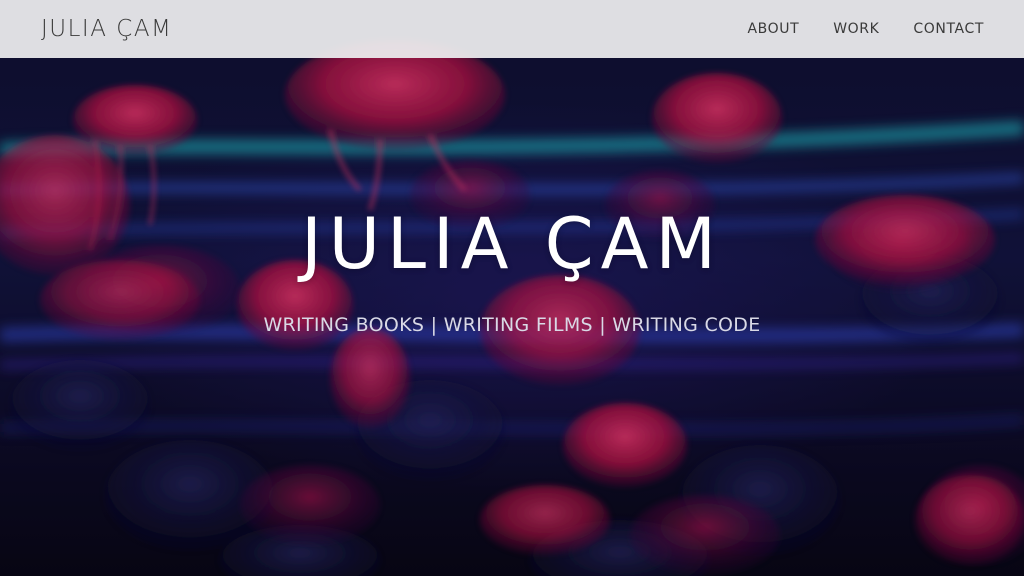 The image size is (1024, 576). What do you see at coordinates (856, 29) in the screenshot?
I see `nav-link-work: WORK` at bounding box center [856, 29].